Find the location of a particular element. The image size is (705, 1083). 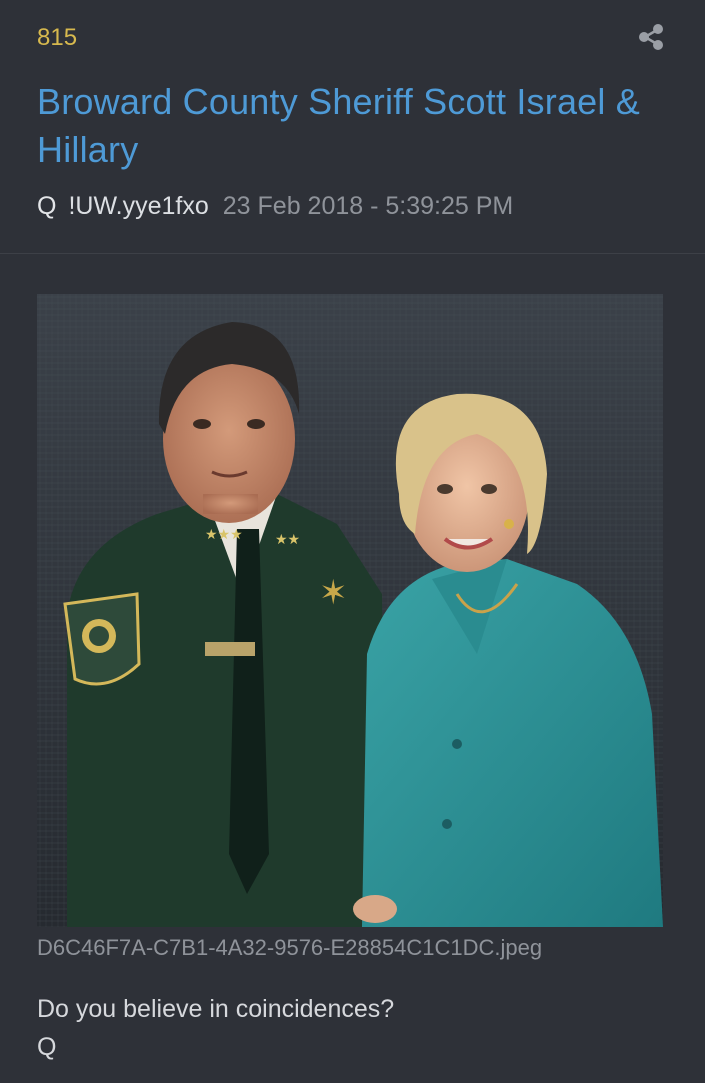

post-timestamp: 23 Feb 2018 - 5:39:25 PM is located at coordinates (368, 206).